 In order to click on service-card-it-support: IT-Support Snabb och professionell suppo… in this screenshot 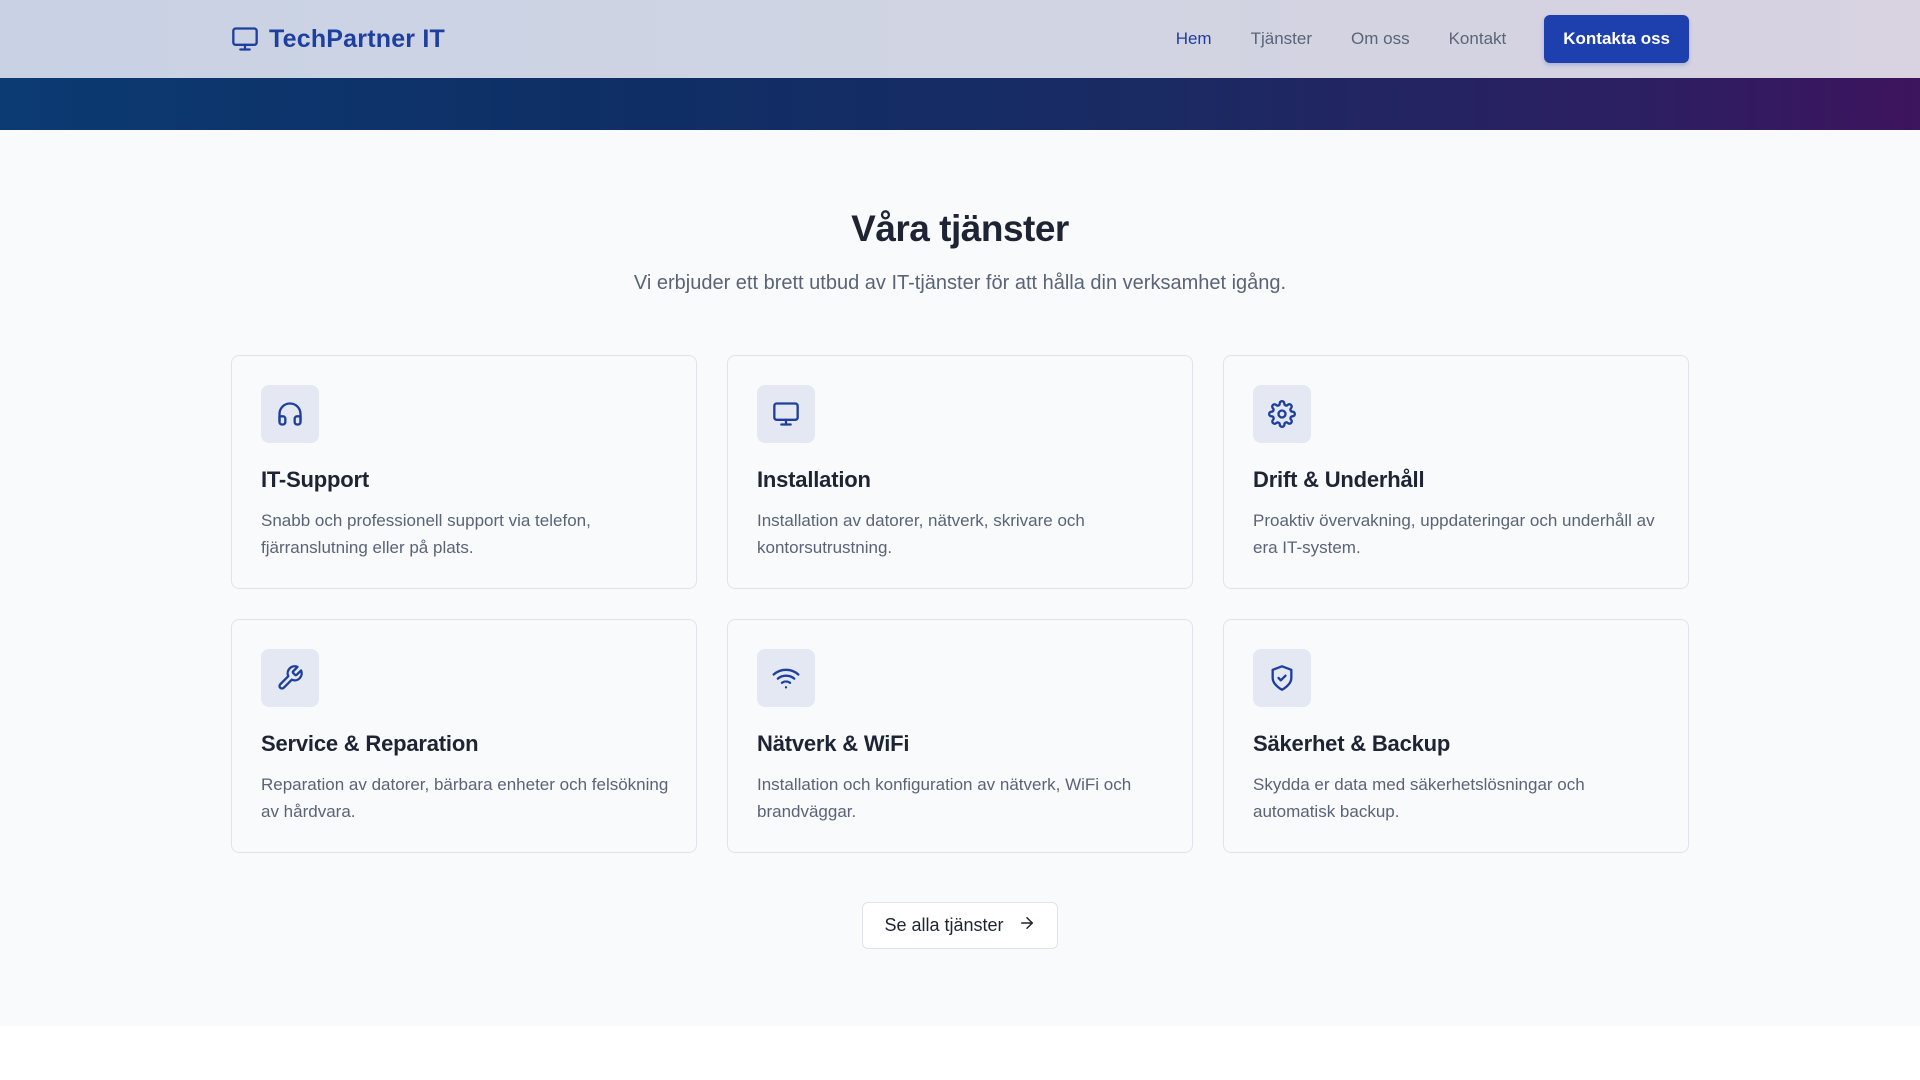, I will do `click(464, 472)`.